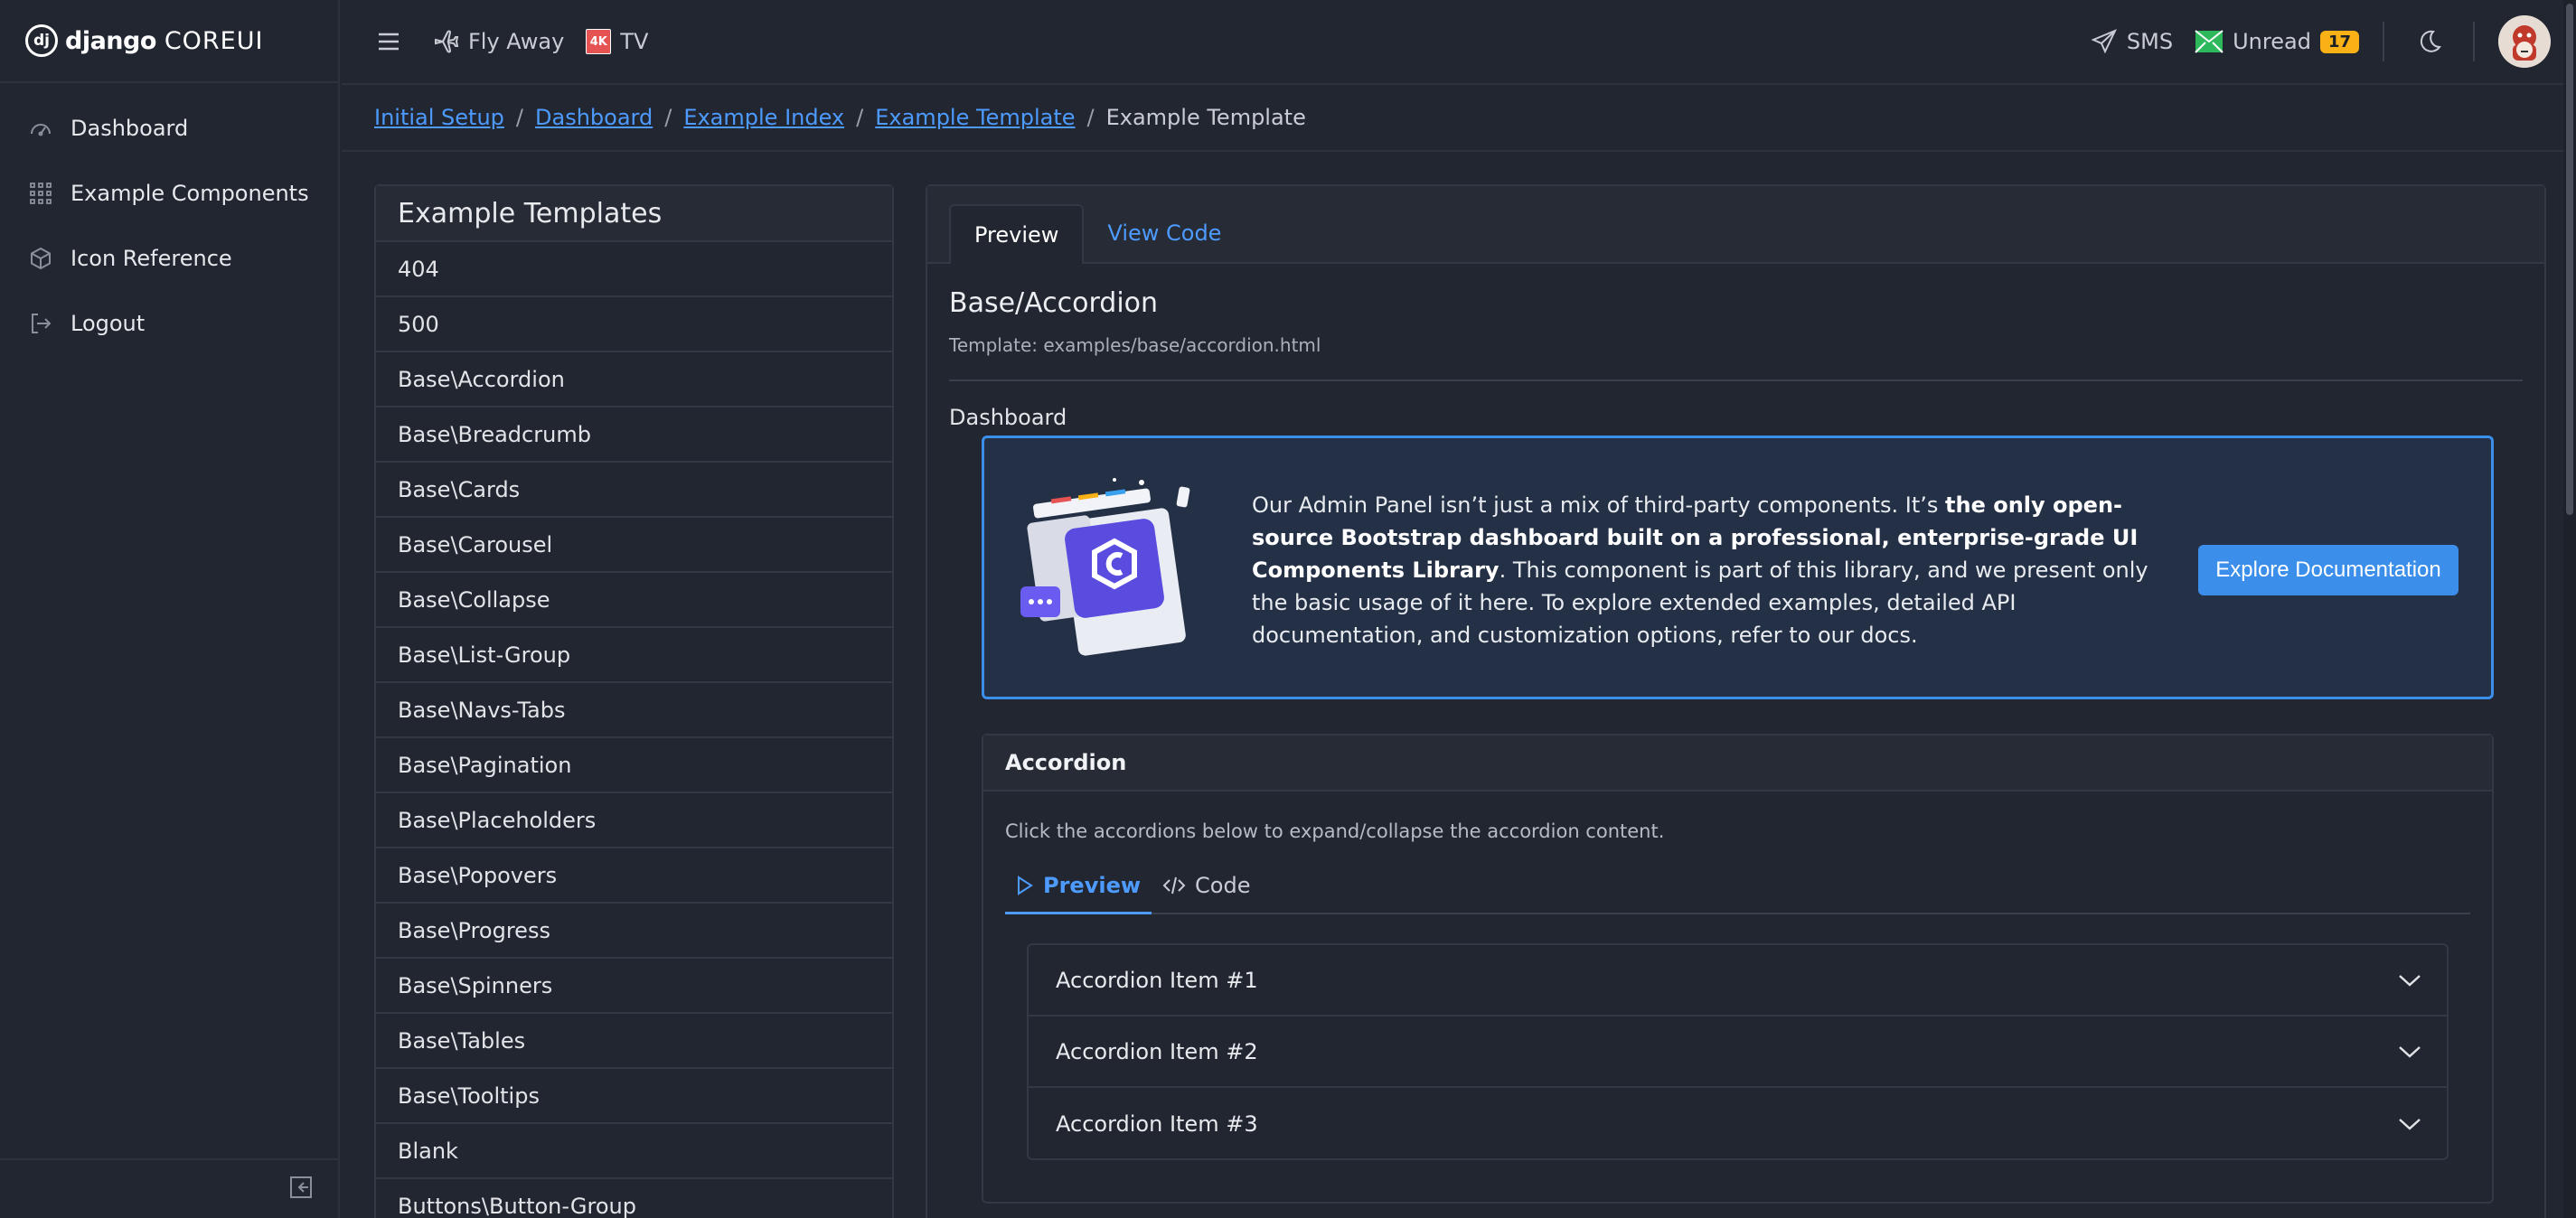 This screenshot has height=1218, width=2576. What do you see at coordinates (1735, 225) in the screenshot?
I see `main-tabs: Preview View Code` at bounding box center [1735, 225].